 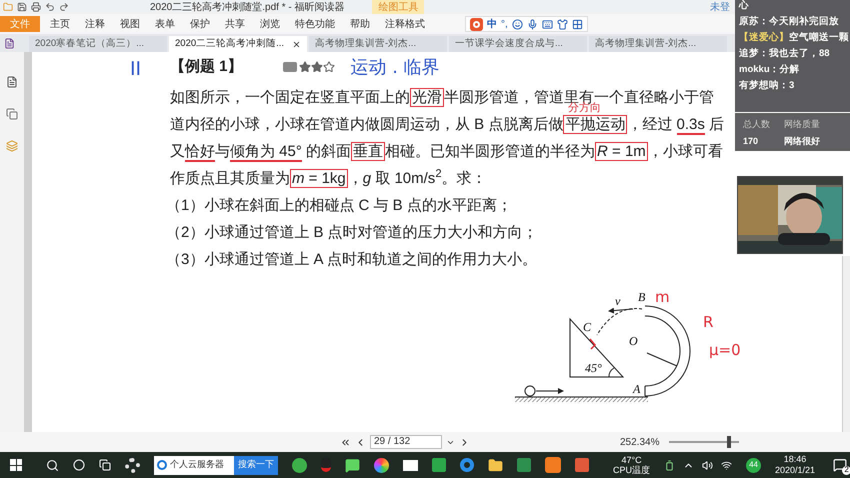 What do you see at coordinates (577, 24) in the screenshot?
I see `toolbox-icon` at bounding box center [577, 24].